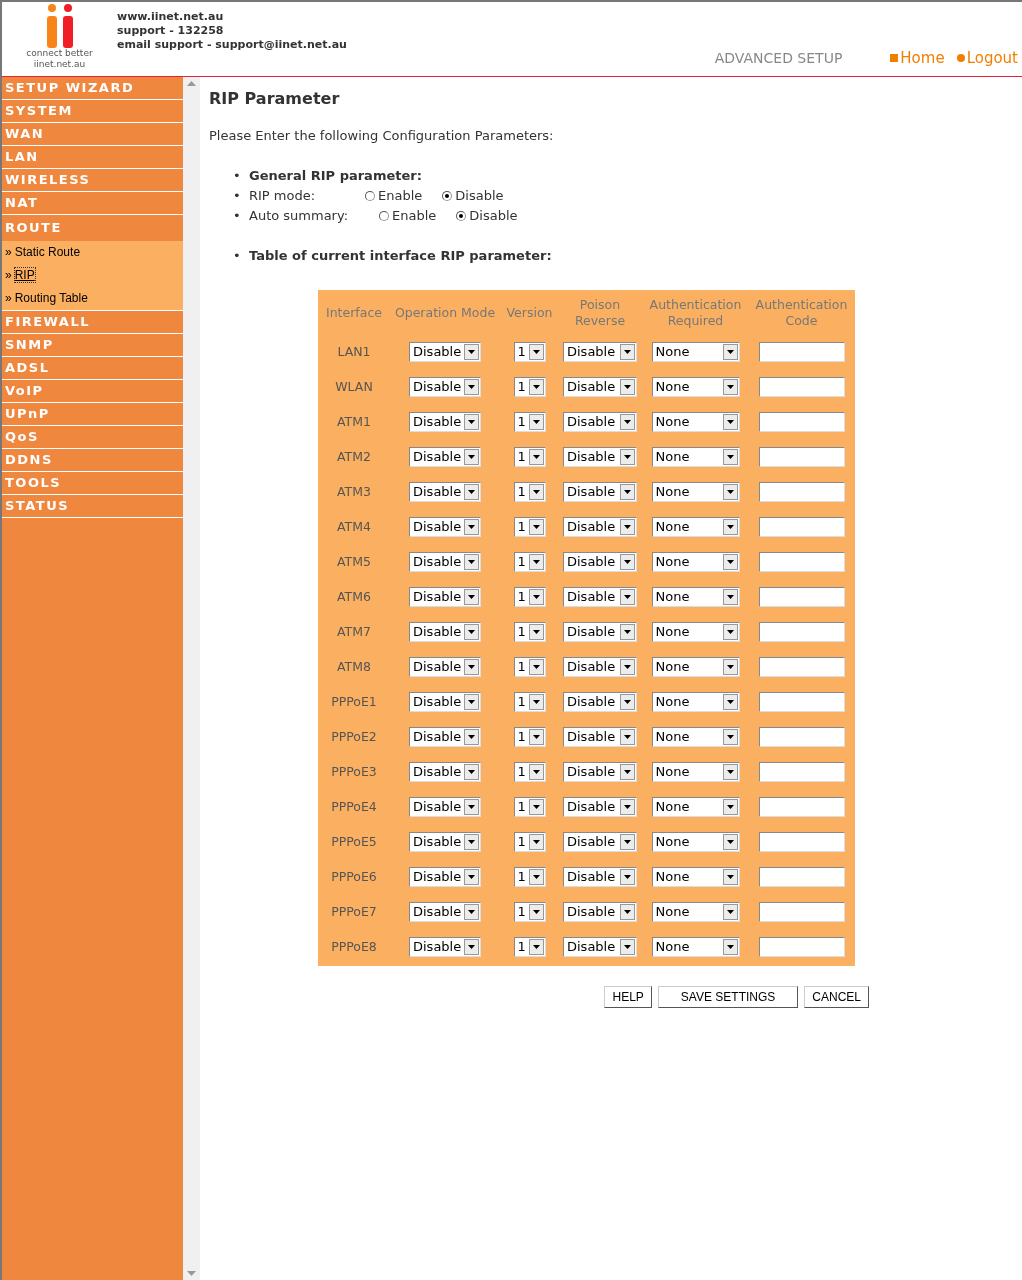 This screenshot has height=1280, width=1022. I want to click on submenu-item: Routing Table, so click(51, 298).